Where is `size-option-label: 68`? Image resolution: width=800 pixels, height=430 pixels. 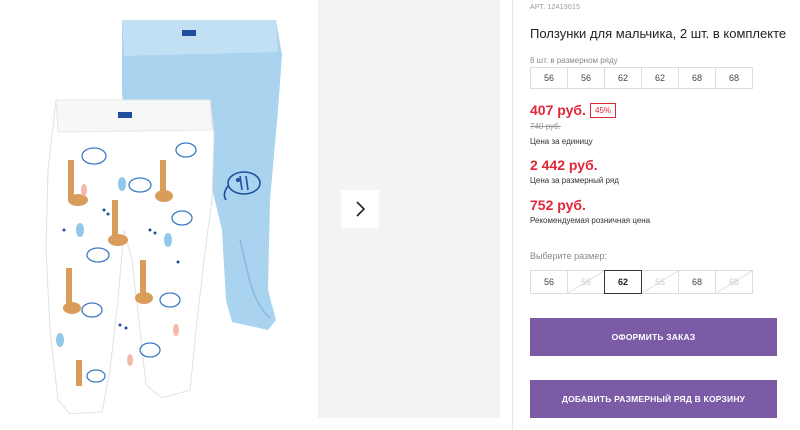 size-option-label: 68 is located at coordinates (696, 282).